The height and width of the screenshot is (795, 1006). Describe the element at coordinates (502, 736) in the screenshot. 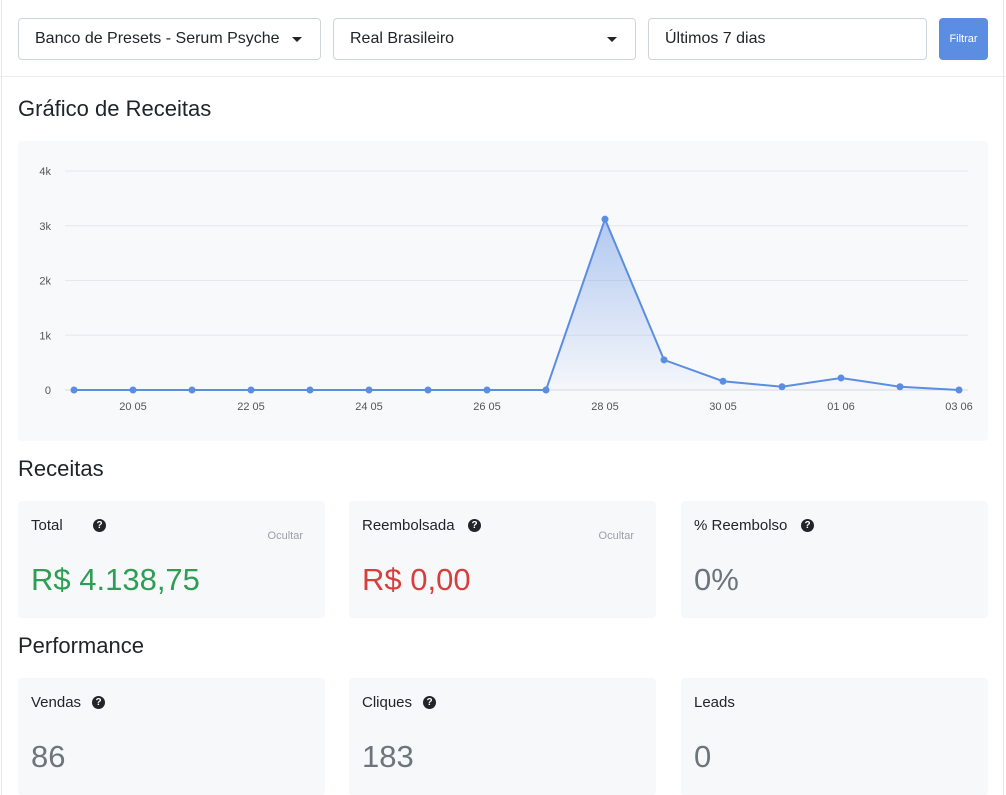

I see `stat-card-clicks: Cliques ? 183` at that location.